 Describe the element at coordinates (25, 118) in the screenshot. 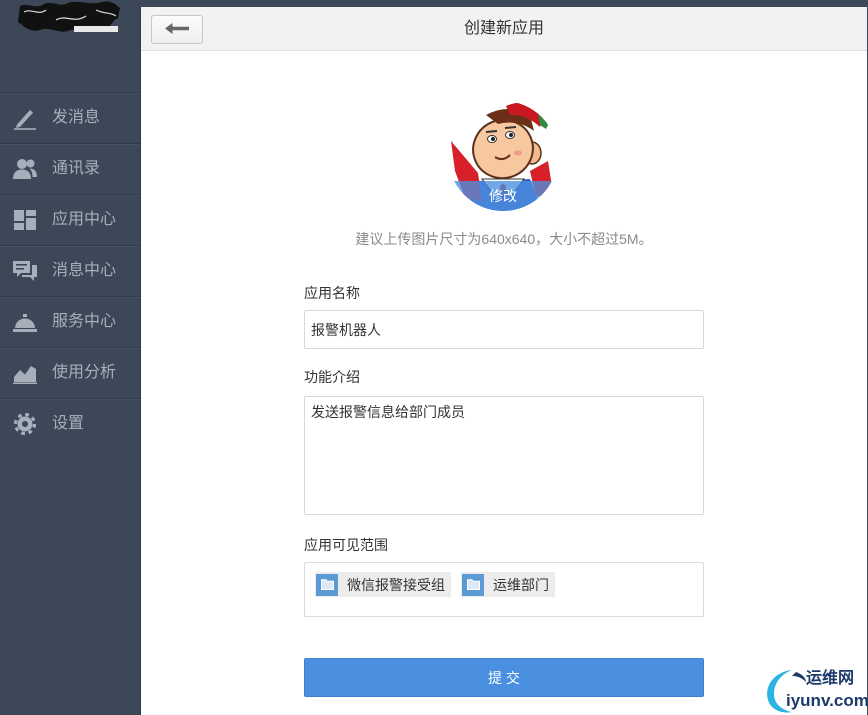

I see `pencil-icon` at that location.